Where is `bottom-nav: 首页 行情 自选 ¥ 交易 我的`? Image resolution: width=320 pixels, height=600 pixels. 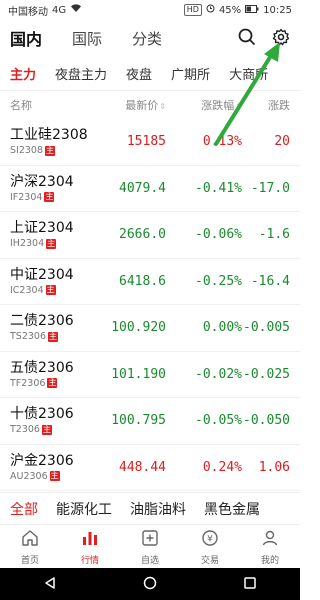
bottom-nav: 首页 行情 自选 ¥ 交易 我的 is located at coordinates (150, 546).